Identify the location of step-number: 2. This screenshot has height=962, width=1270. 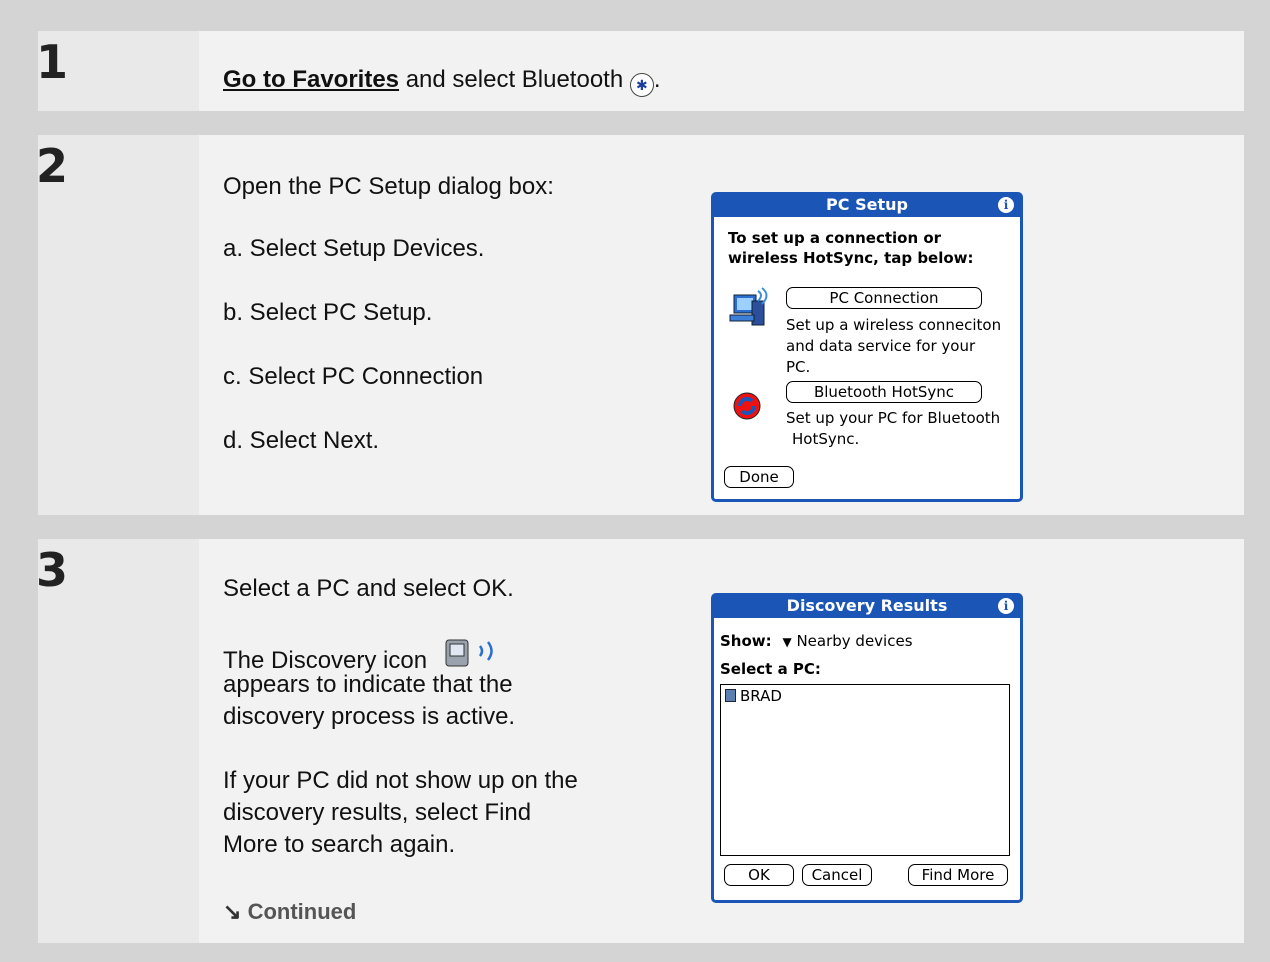
(52, 166).